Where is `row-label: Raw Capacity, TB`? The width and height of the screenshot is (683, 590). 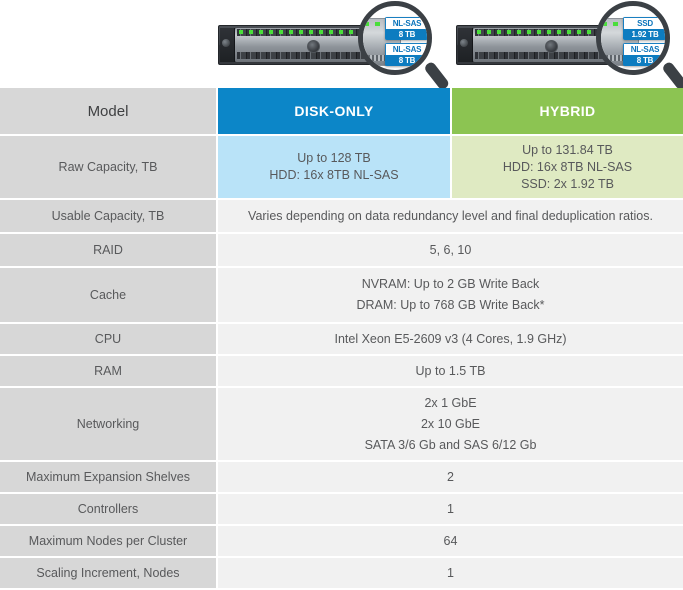
row-label: Raw Capacity, TB is located at coordinates (108, 167).